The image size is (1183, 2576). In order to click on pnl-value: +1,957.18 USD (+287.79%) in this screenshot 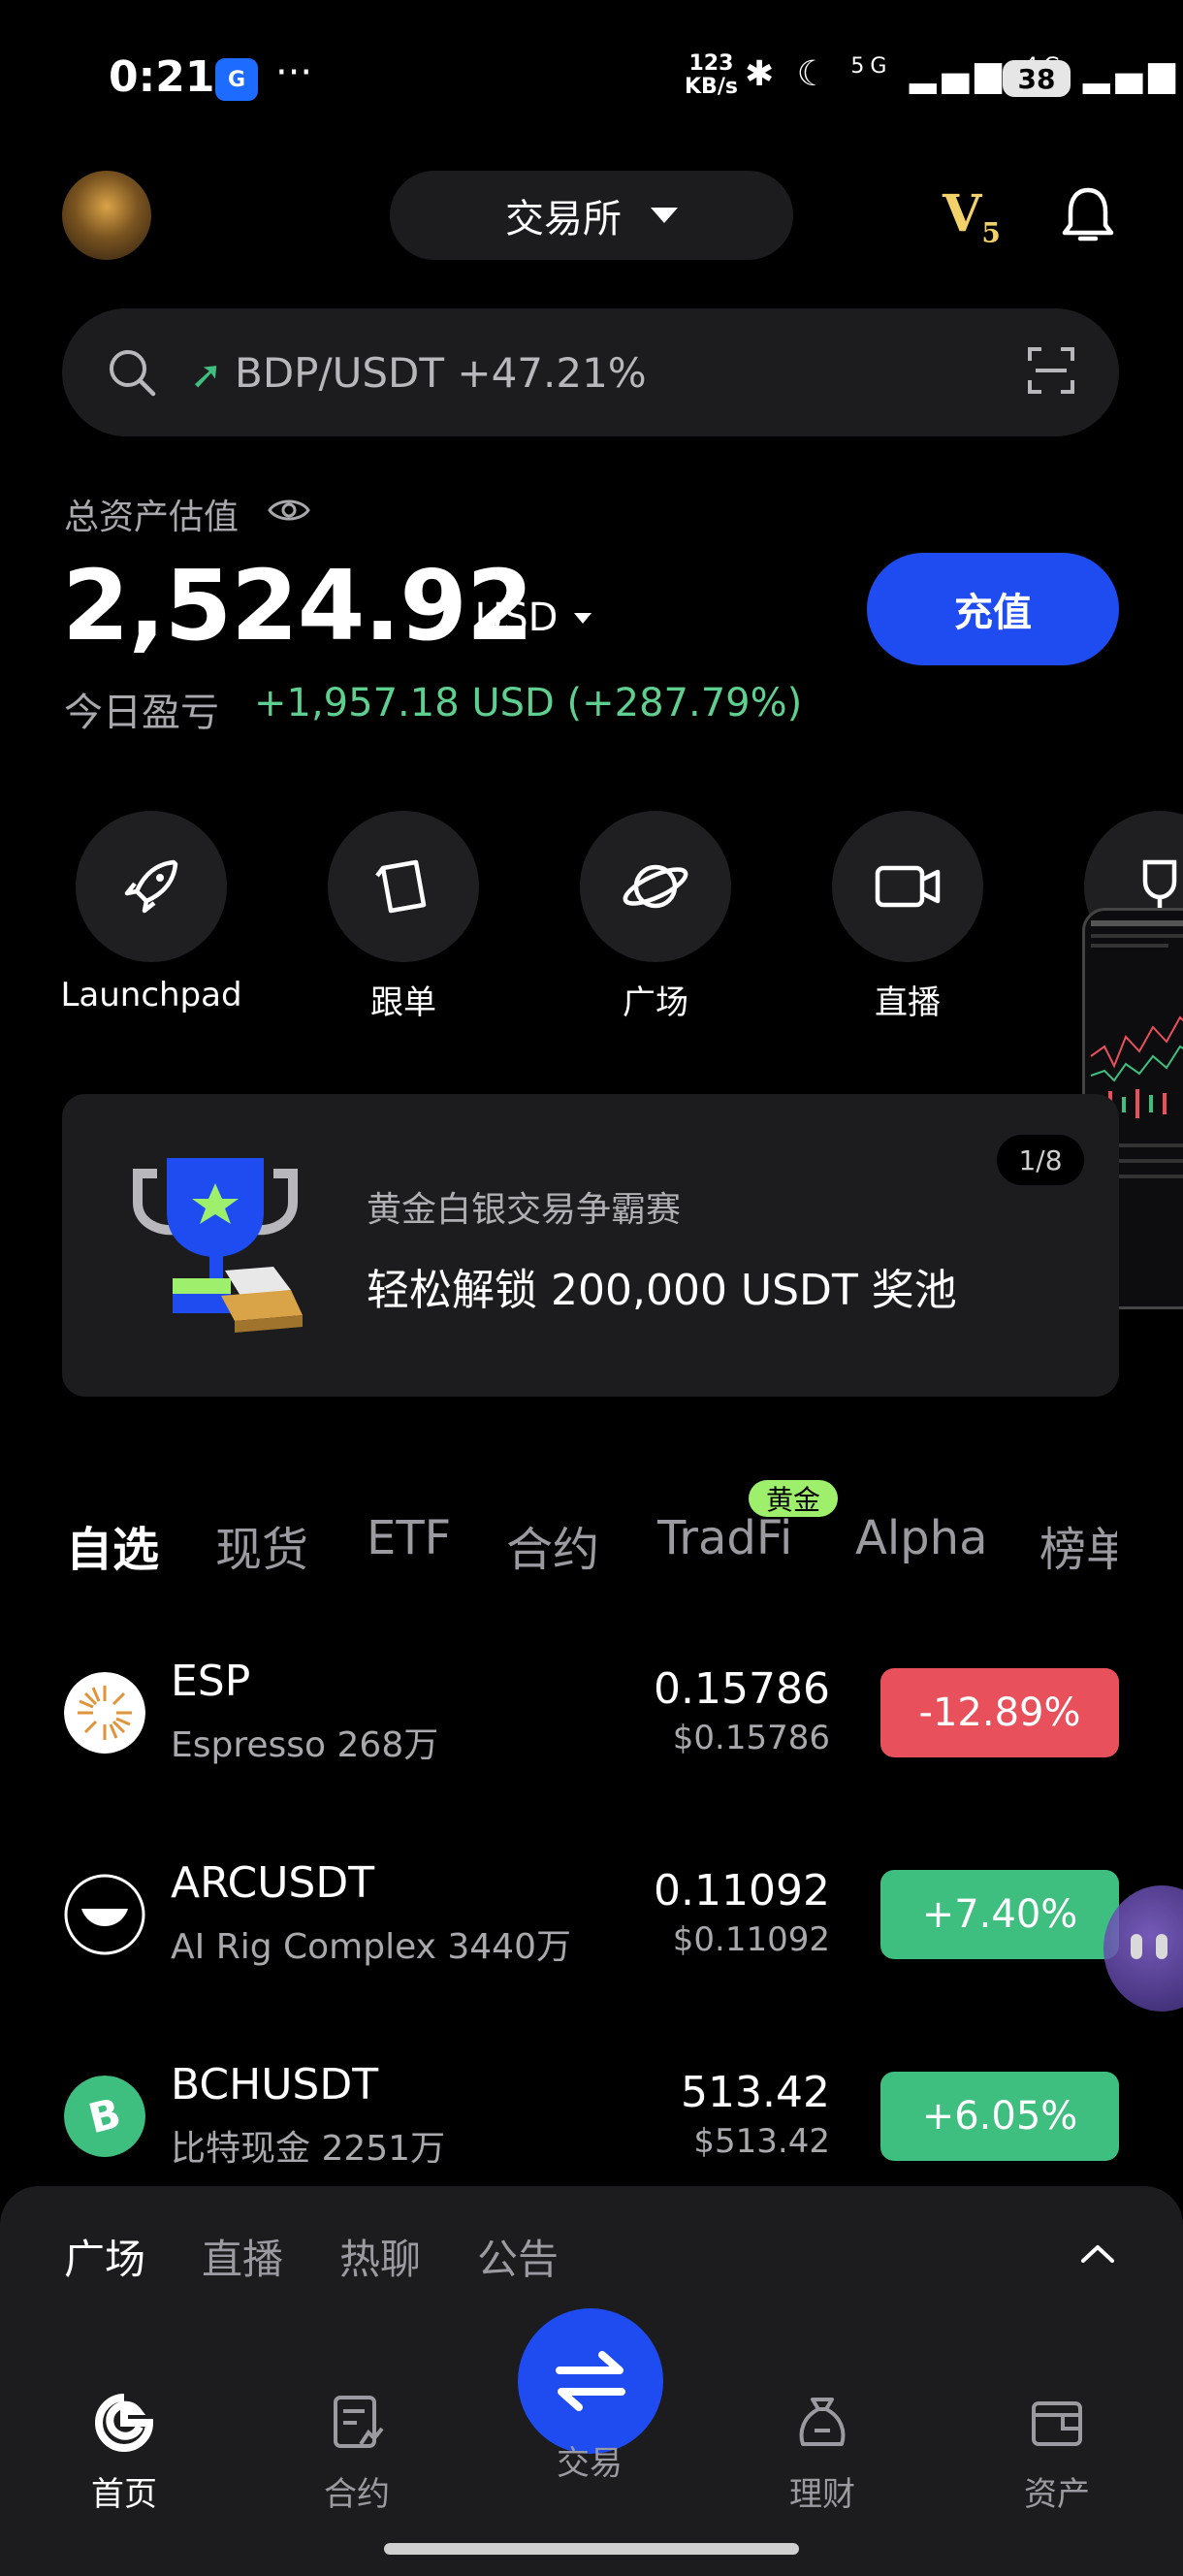, I will do `click(528, 703)`.